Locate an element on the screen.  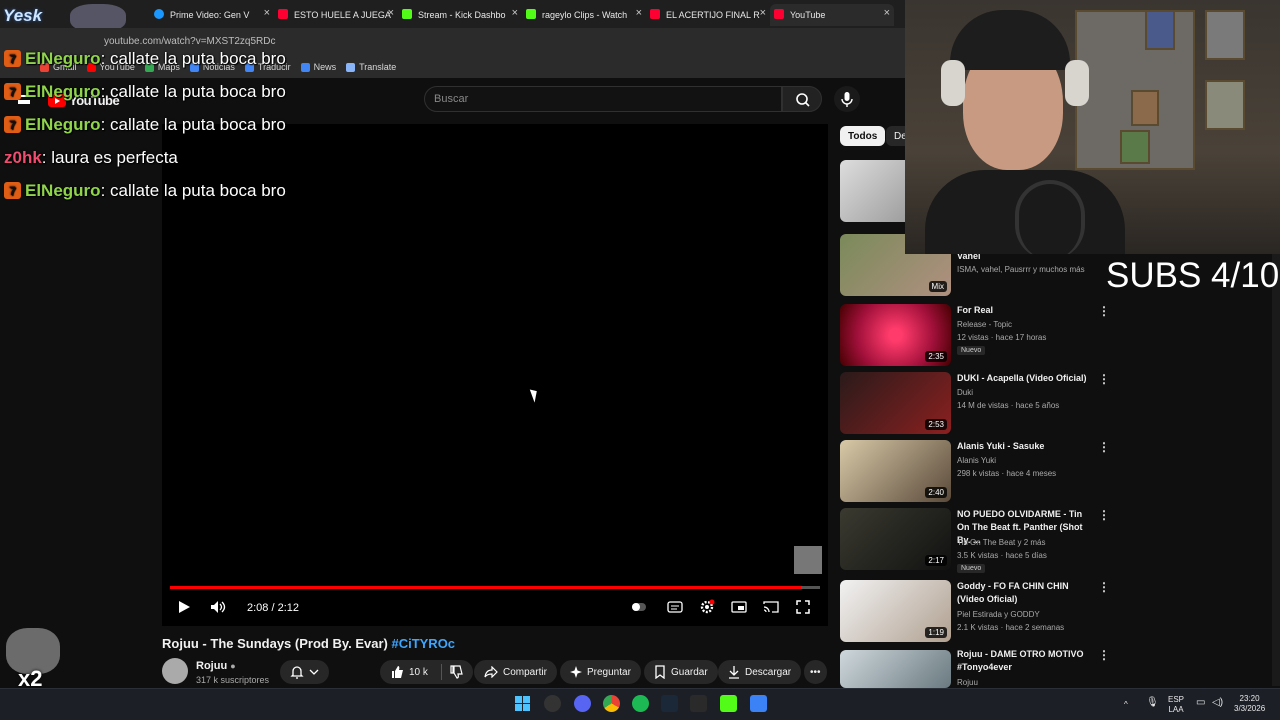
cast-button is located at coordinates (771, 607).